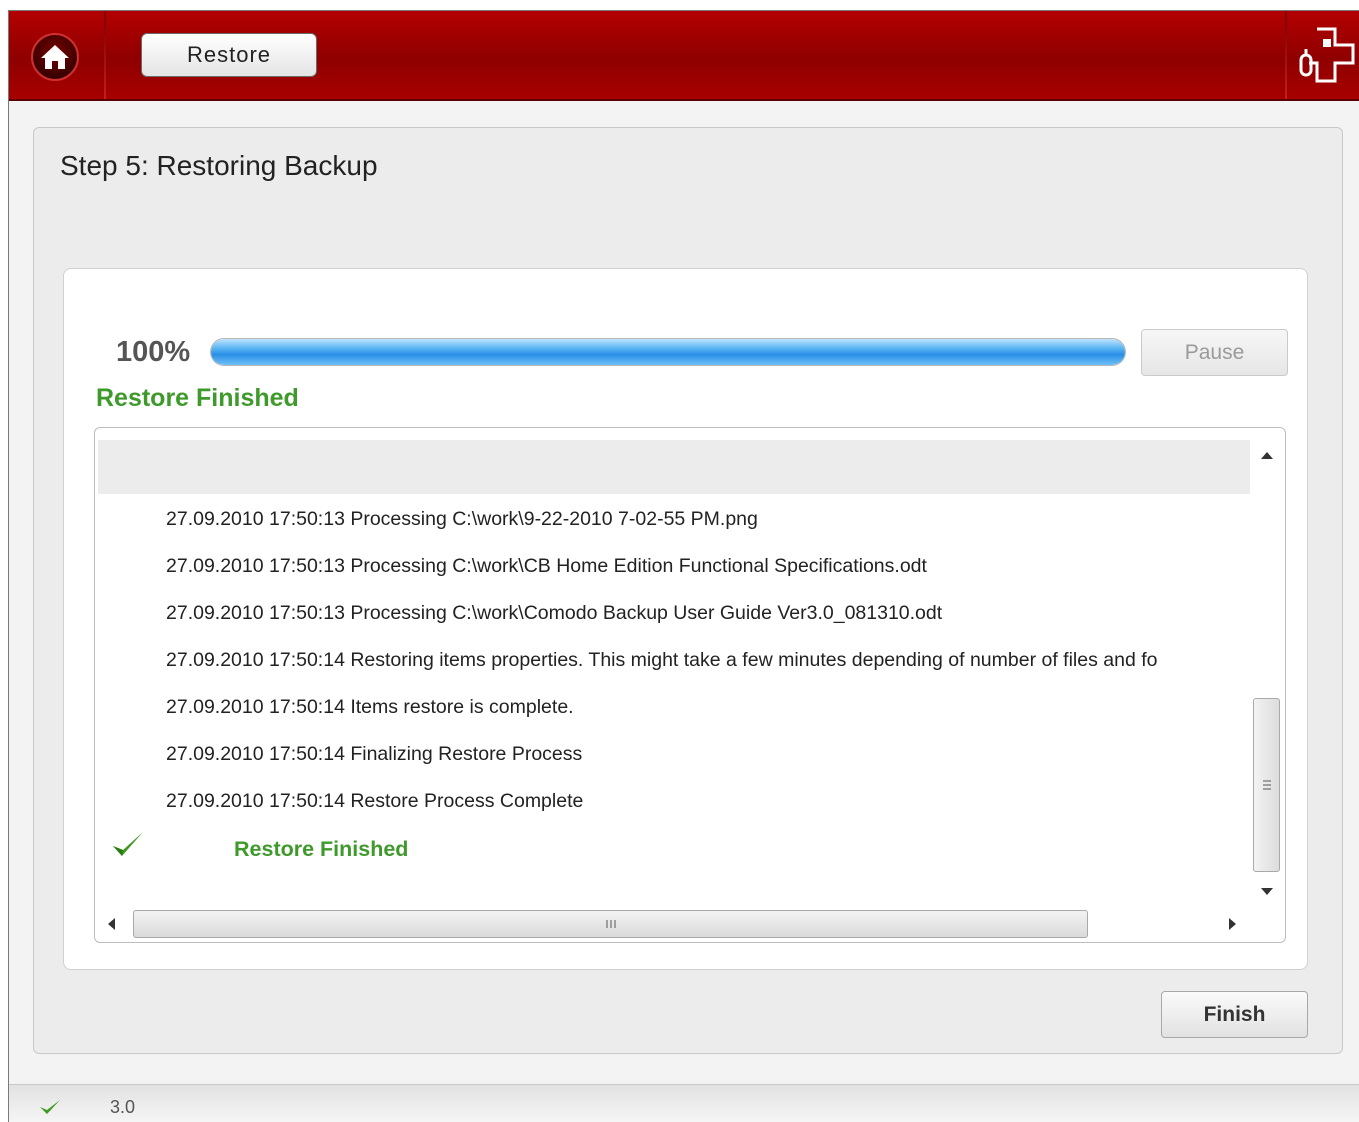 The image size is (1359, 1122). I want to click on pause-button-label: Pause, so click(1214, 352).